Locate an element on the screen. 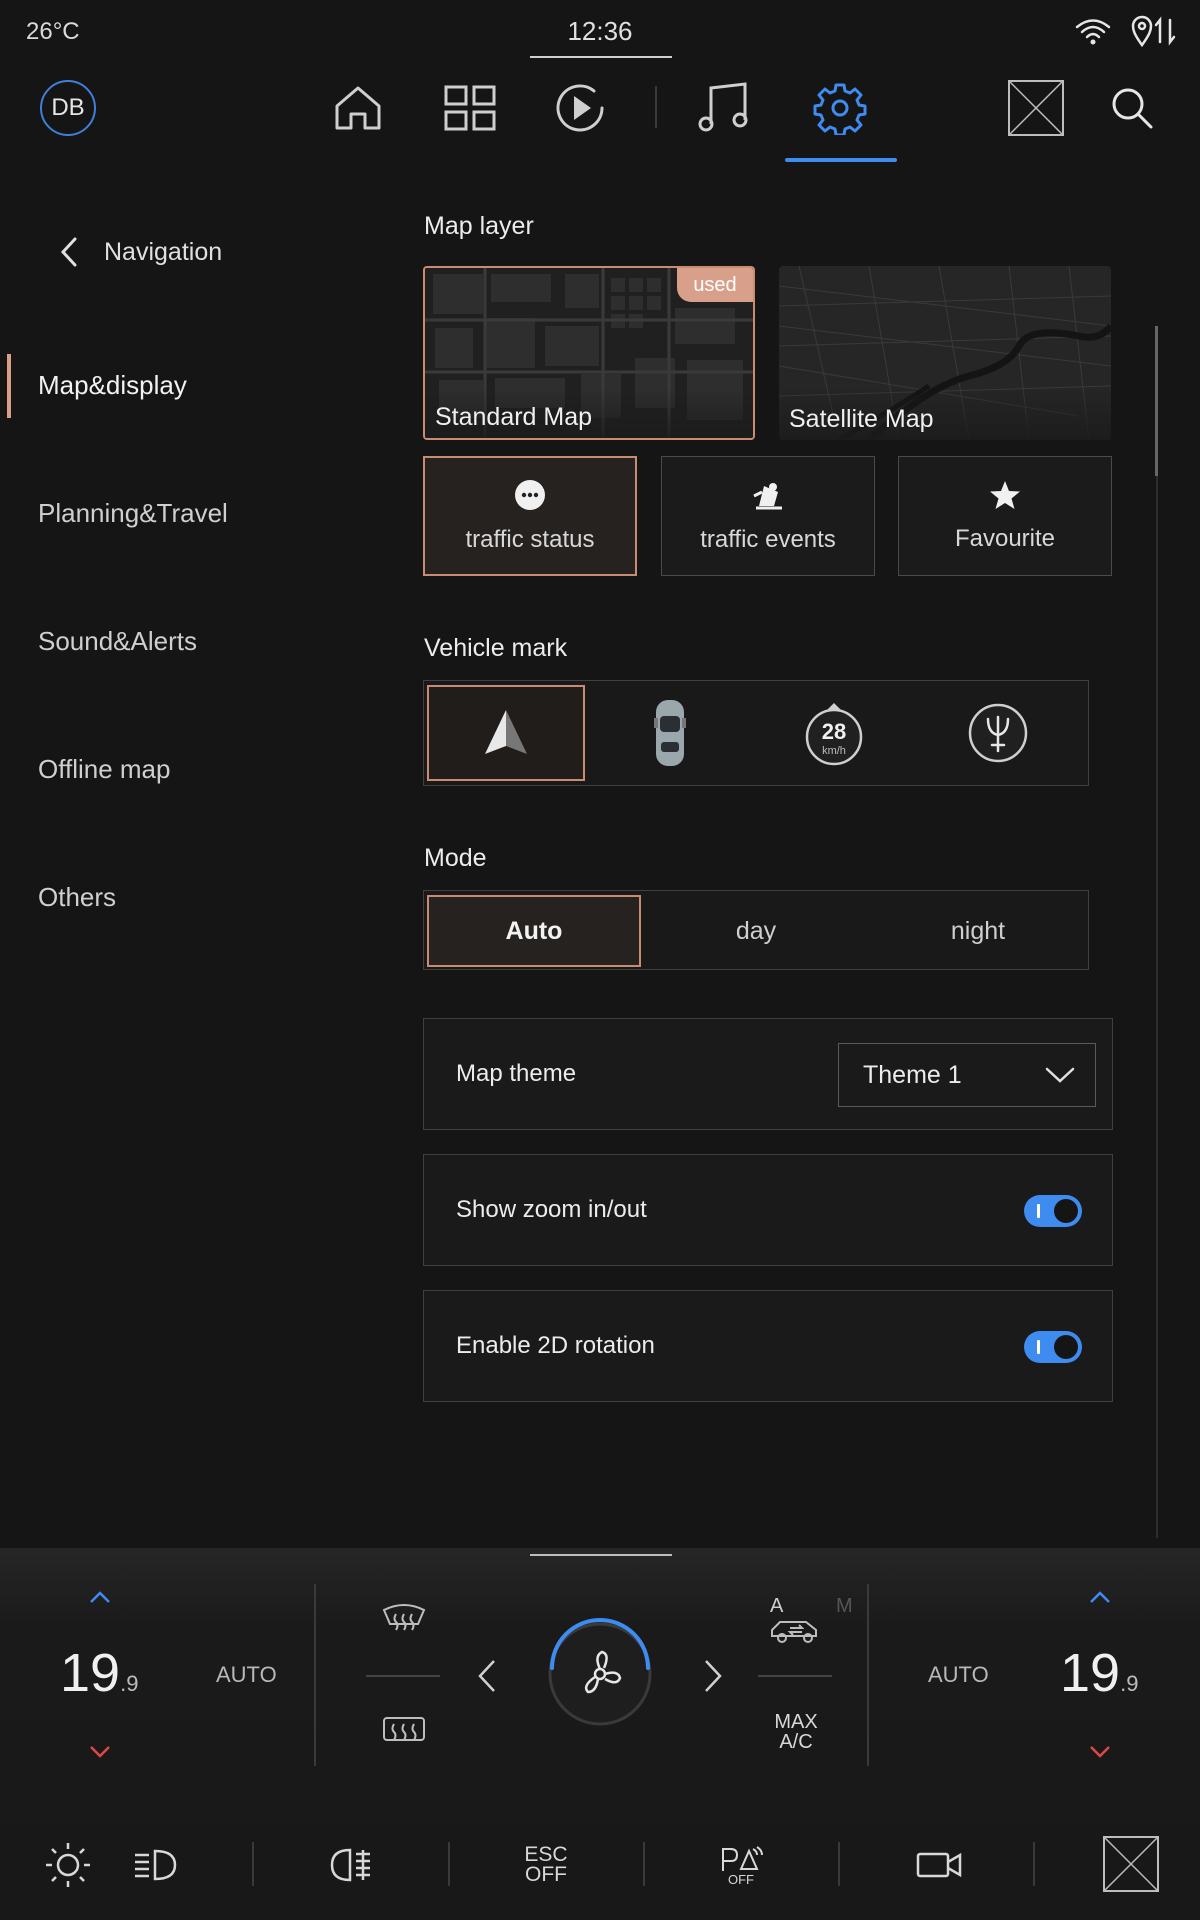  recirculation-car-icon is located at coordinates (796, 1629).